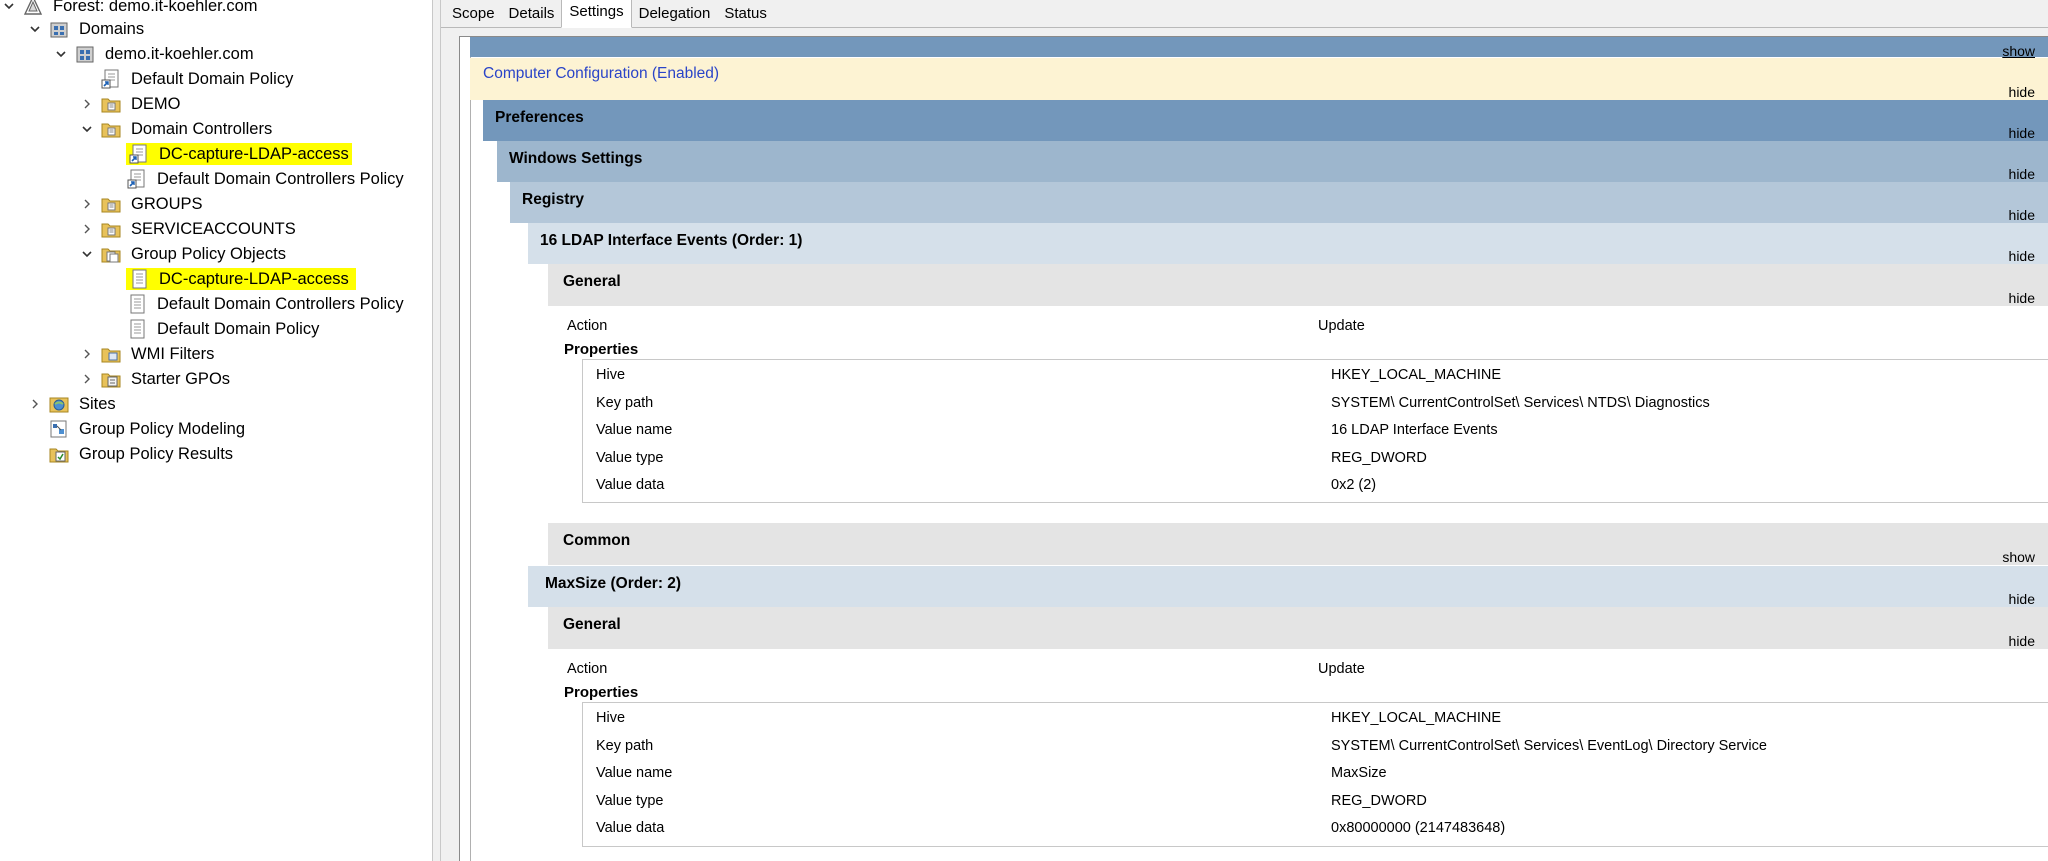  Describe the element at coordinates (601, 74) in the screenshot. I see `computer-configuration-title: Computer Configuration (Enabled)` at that location.